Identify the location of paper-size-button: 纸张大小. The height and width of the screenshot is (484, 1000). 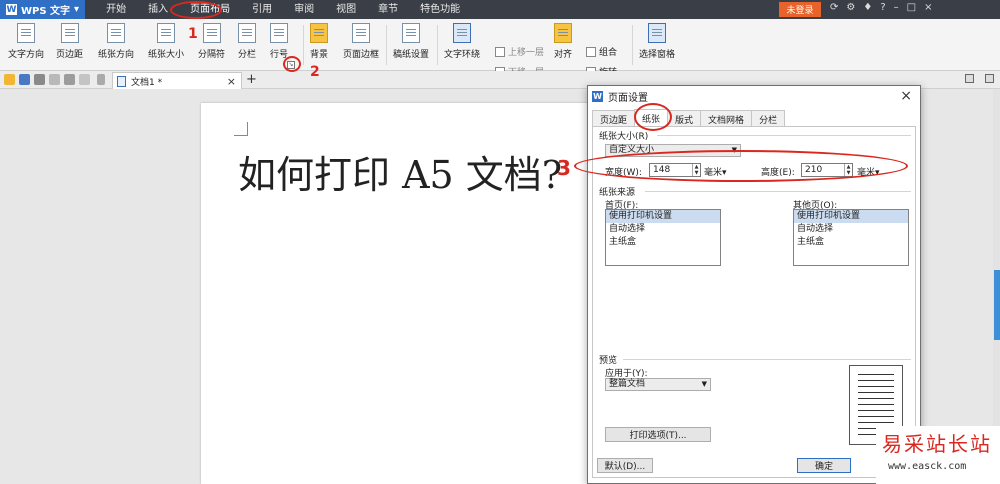
(166, 41).